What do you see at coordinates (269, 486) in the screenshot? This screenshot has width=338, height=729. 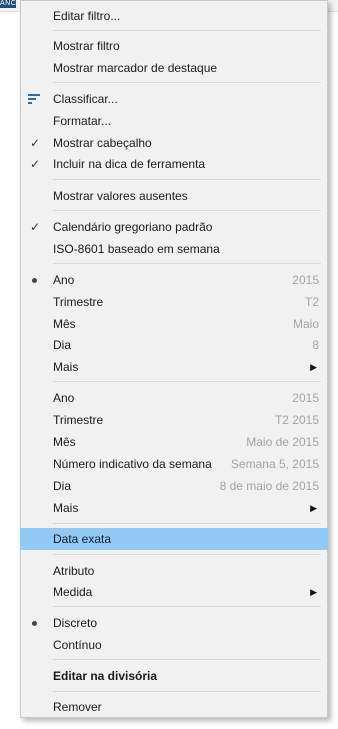 I see `menu-item-value: 8 de maio de 2015` at bounding box center [269, 486].